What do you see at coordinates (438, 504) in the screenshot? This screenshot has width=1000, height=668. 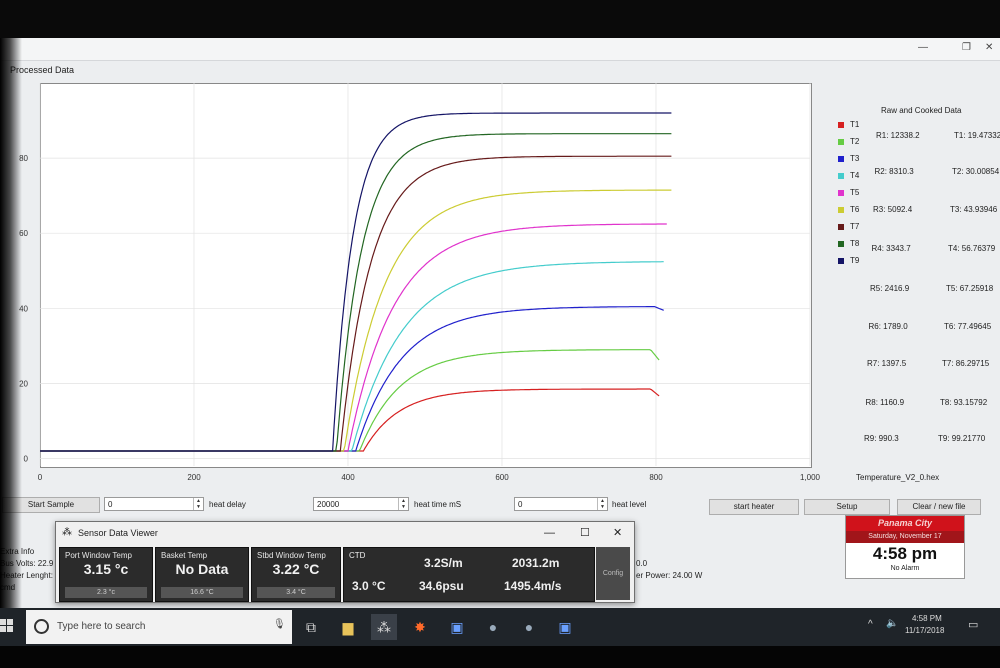 I see `heat-time-label: heat time mS` at bounding box center [438, 504].